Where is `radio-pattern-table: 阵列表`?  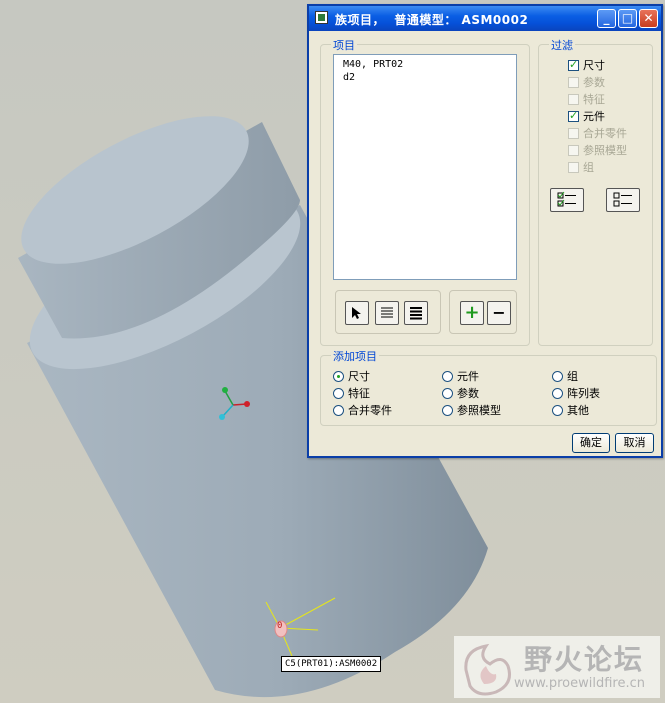
radio-pattern-table: 阵列表 is located at coordinates (576, 393).